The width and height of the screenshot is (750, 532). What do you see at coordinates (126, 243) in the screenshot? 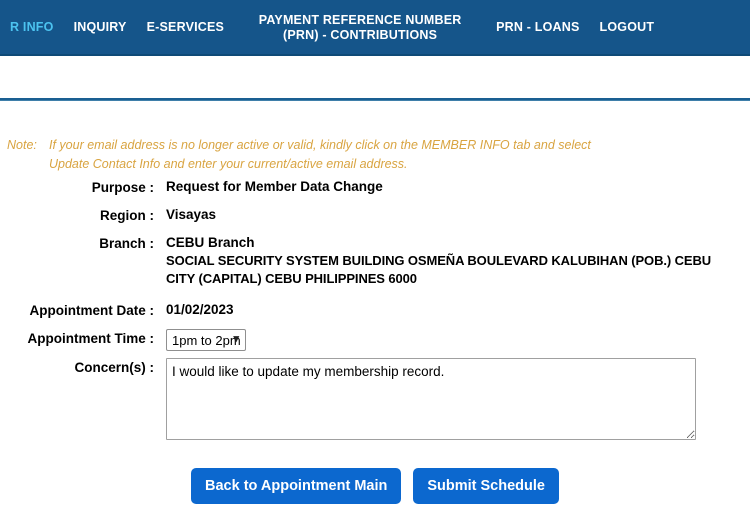
I see `branch-label: Branch :` at bounding box center [126, 243].